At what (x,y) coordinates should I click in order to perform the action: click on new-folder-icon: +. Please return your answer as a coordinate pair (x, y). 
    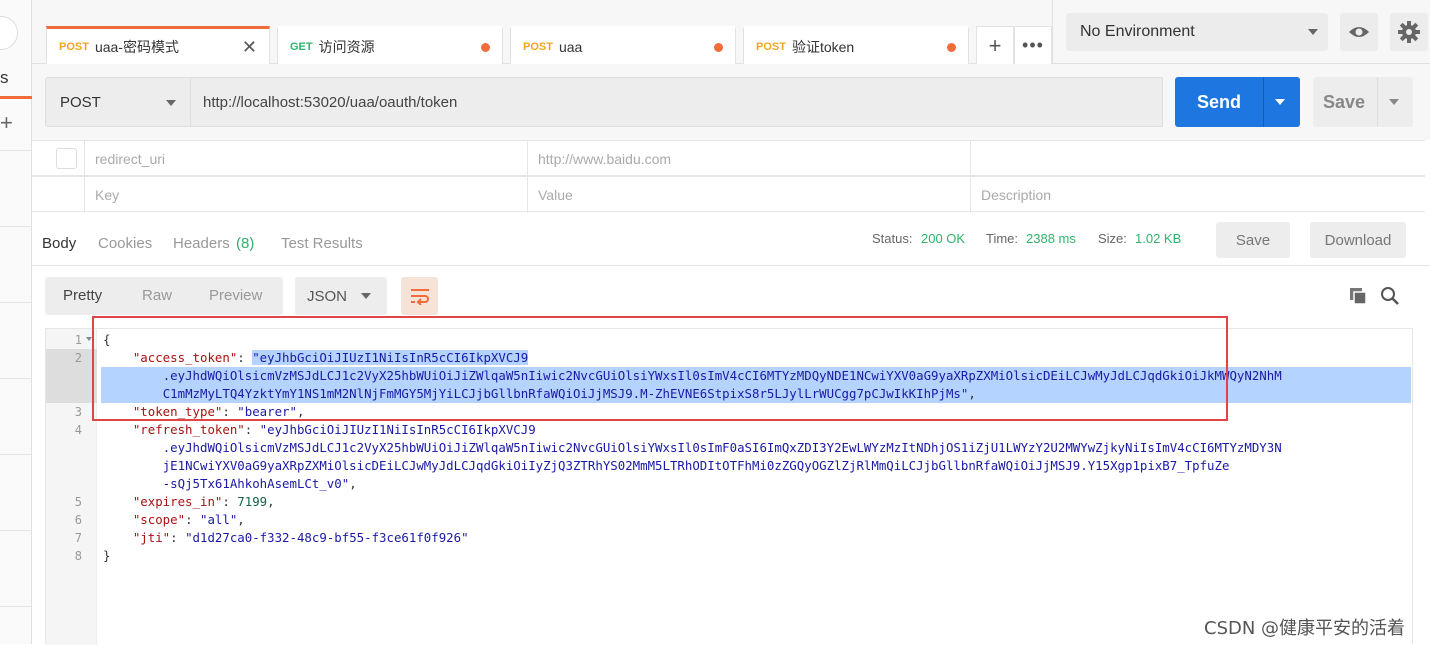
    Looking at the image, I should click on (6, 123).